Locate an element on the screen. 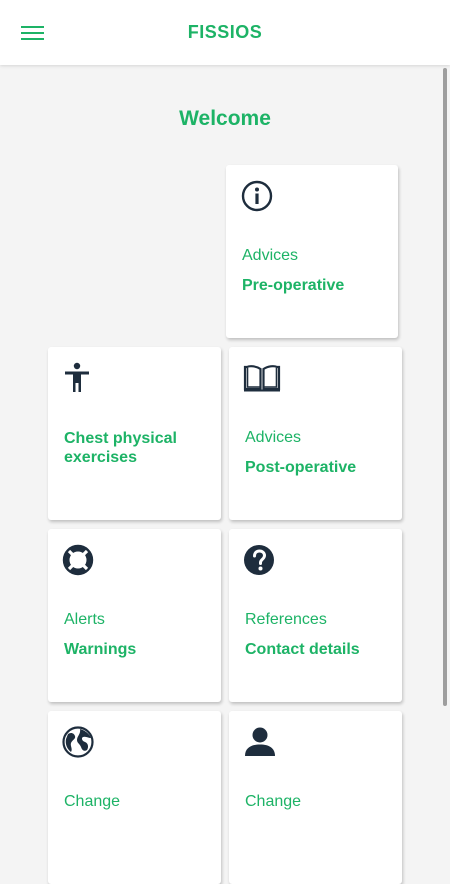 The height and width of the screenshot is (884, 450). card-contact-details: References Contact details is located at coordinates (315, 615).